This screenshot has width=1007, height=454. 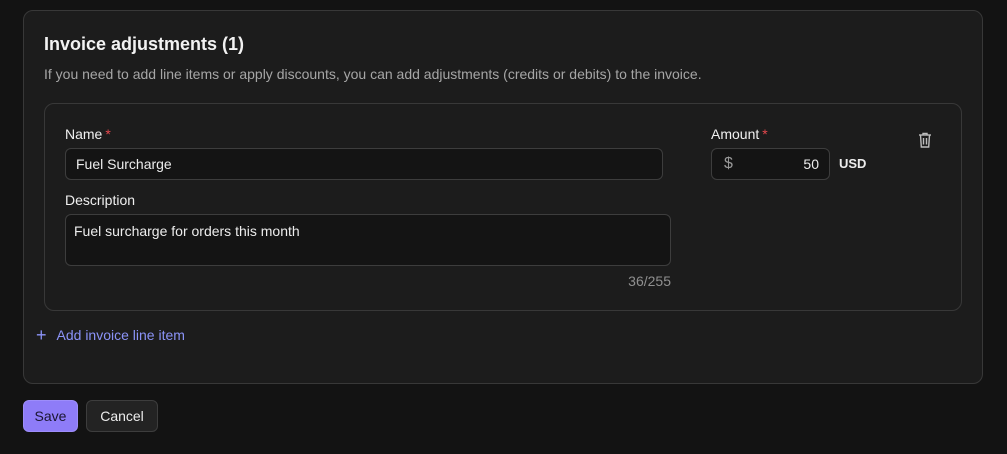 I want to click on amount-input: $ 50, so click(x=770, y=164).